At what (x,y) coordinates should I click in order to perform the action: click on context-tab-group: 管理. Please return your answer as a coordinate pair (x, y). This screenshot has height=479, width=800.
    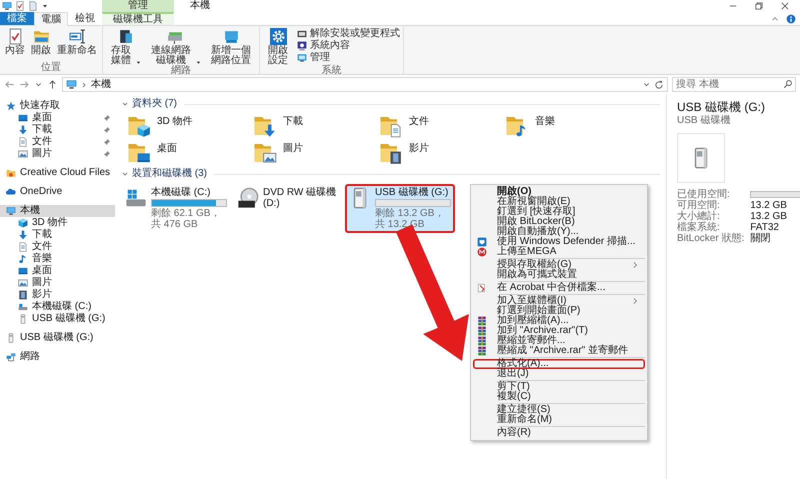
    Looking at the image, I should click on (138, 6).